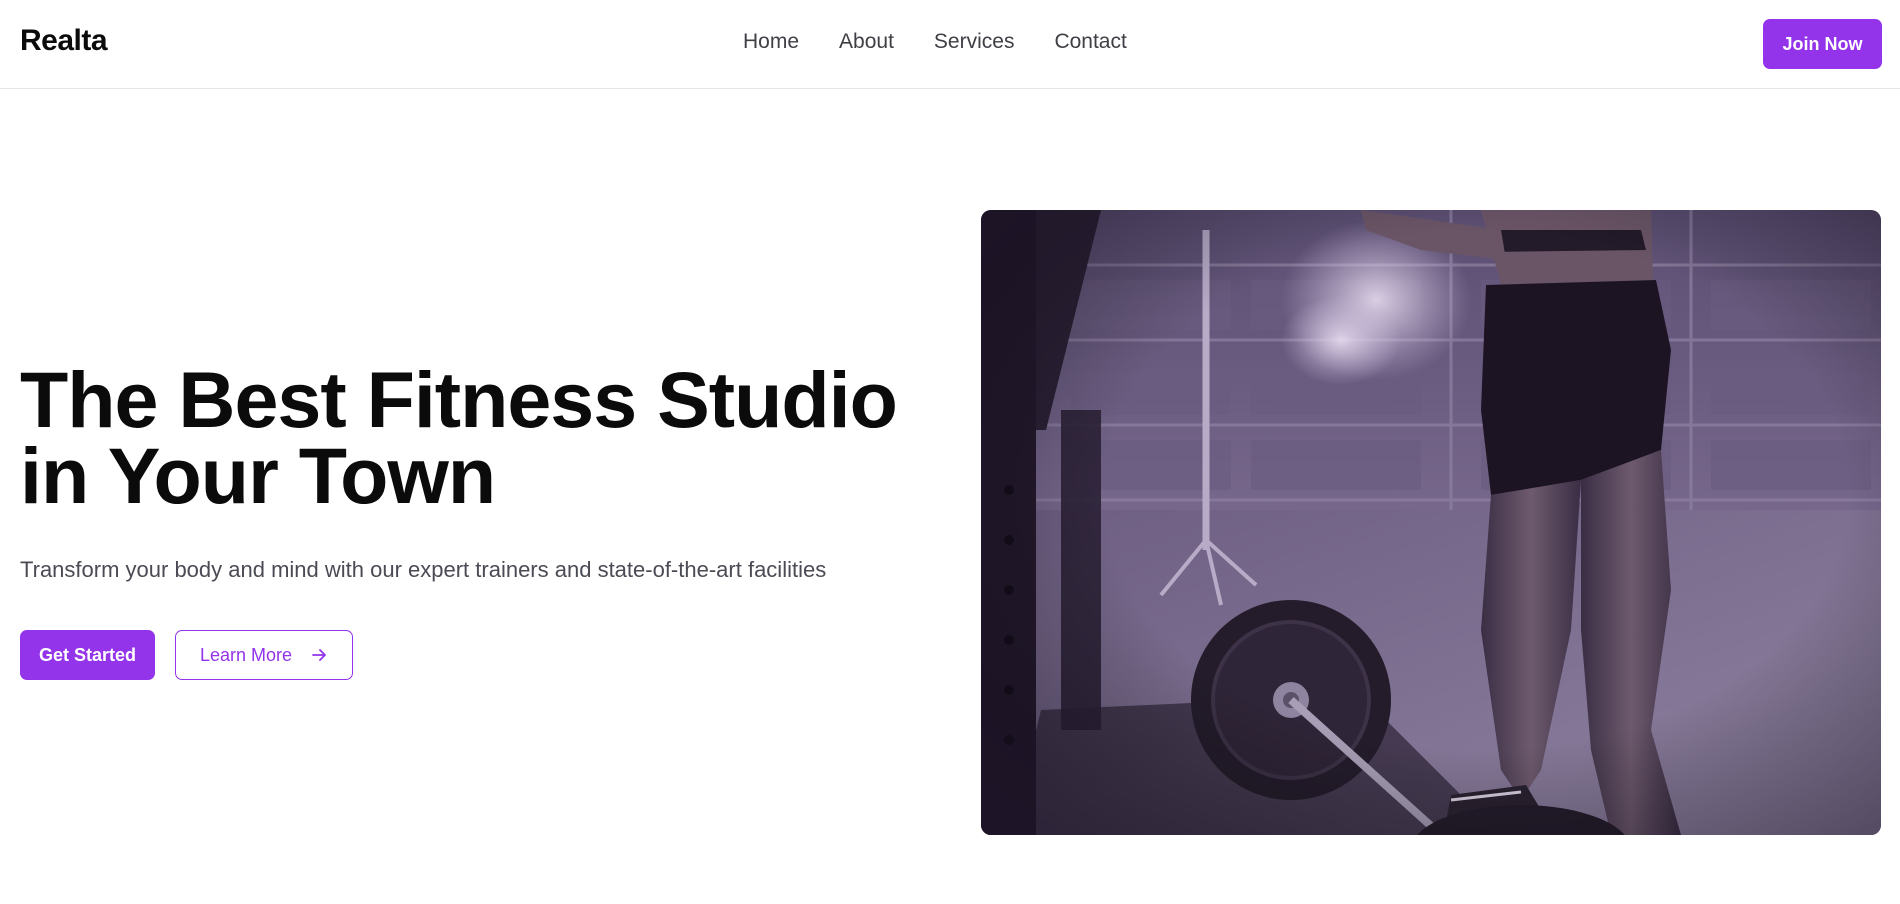 Image resolution: width=1900 pixels, height=904 pixels. Describe the element at coordinates (866, 42) in the screenshot. I see `nav-link-about: About` at that location.